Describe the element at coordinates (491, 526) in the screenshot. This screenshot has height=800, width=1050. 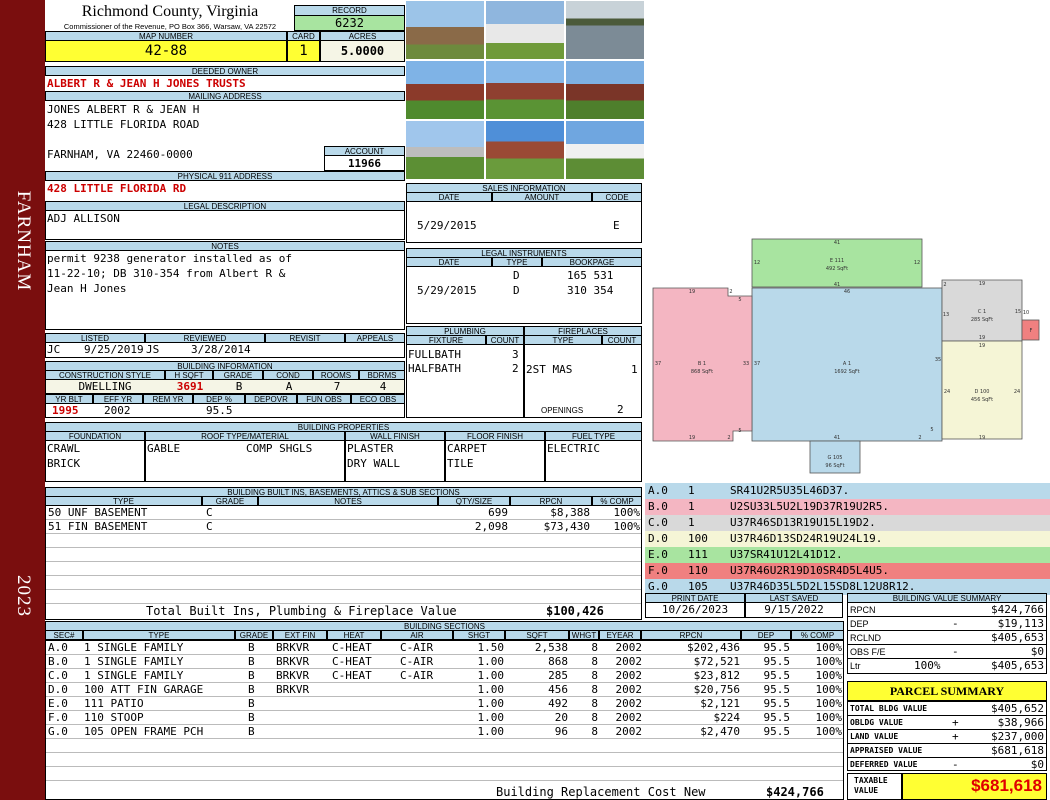
I see `builtins-row-2-qty: 2,098` at that location.